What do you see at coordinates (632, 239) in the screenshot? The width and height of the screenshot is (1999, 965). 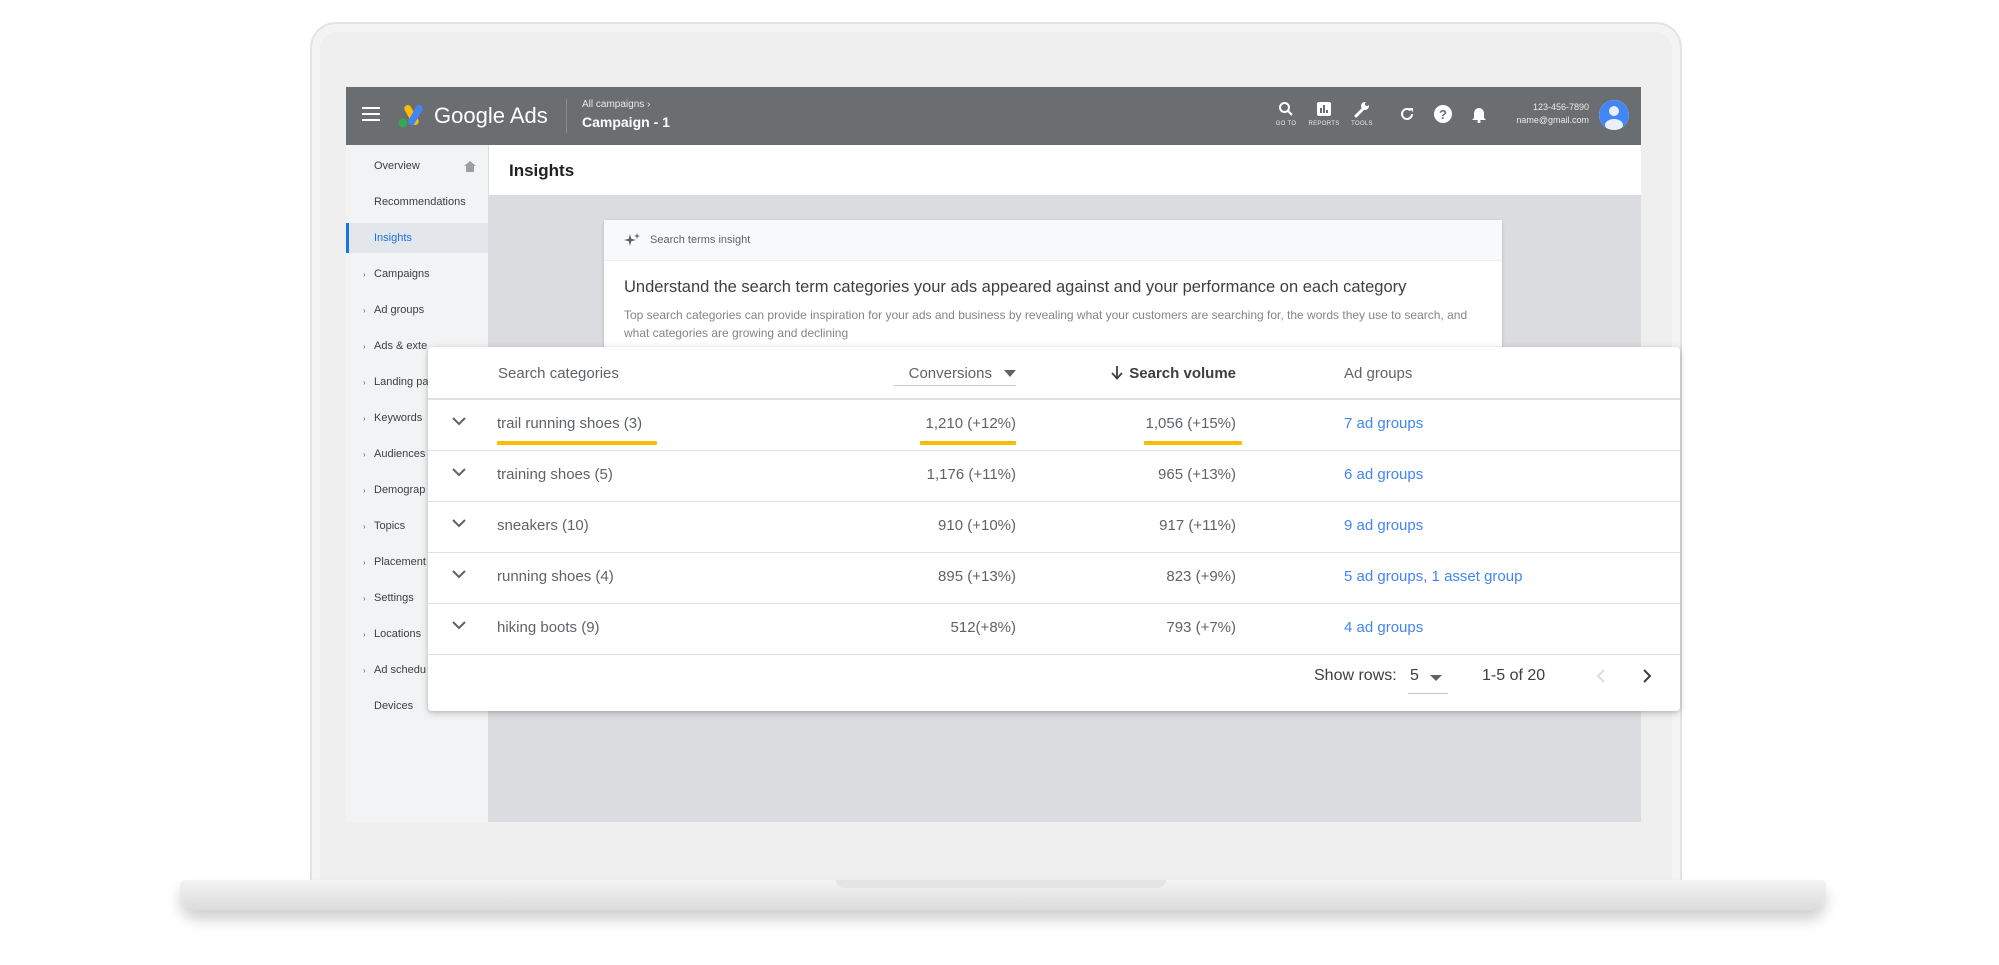 I see `sparkle-icon` at bounding box center [632, 239].